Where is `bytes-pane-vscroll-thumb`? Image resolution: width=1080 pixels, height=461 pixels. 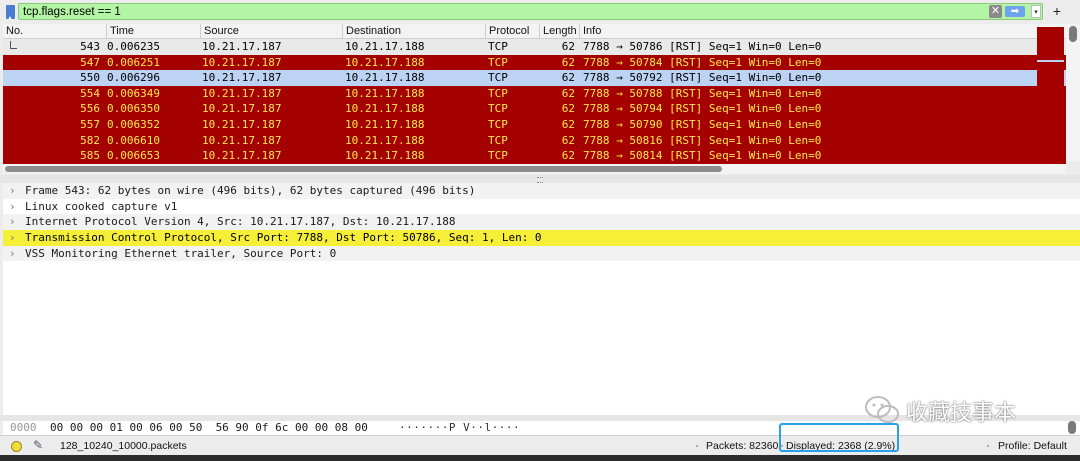
bytes-pane-vscroll-thumb is located at coordinates (1072, 427).